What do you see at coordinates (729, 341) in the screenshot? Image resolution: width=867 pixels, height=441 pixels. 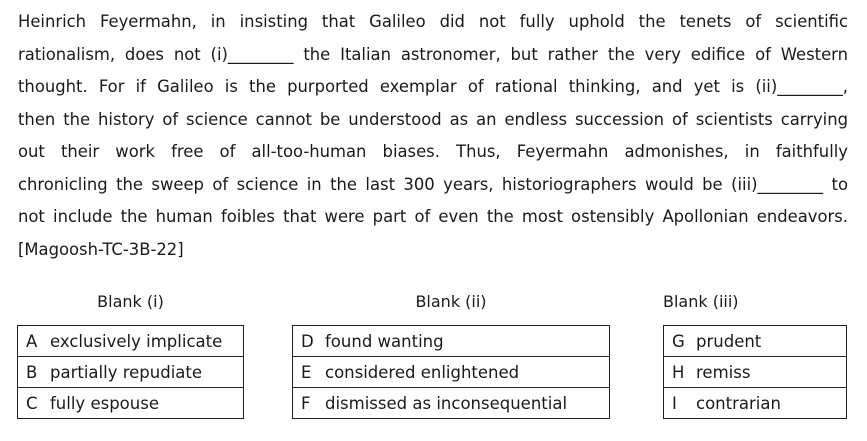 I see `option-text: prudent` at bounding box center [729, 341].